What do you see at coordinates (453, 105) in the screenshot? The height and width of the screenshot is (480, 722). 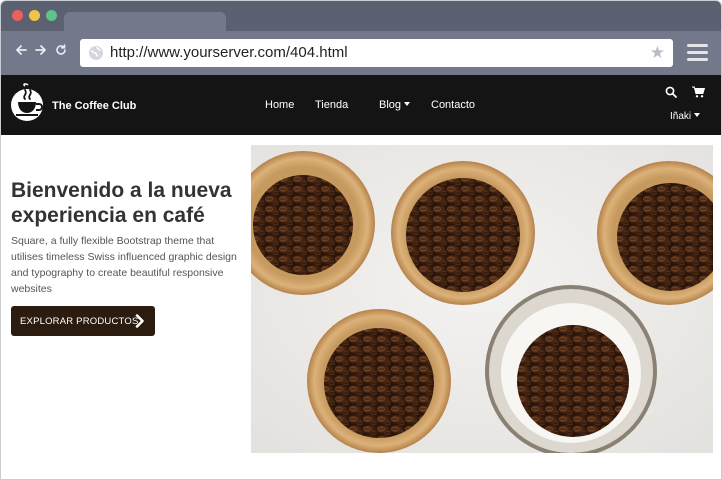 I see `nav-contact: Contacto` at bounding box center [453, 105].